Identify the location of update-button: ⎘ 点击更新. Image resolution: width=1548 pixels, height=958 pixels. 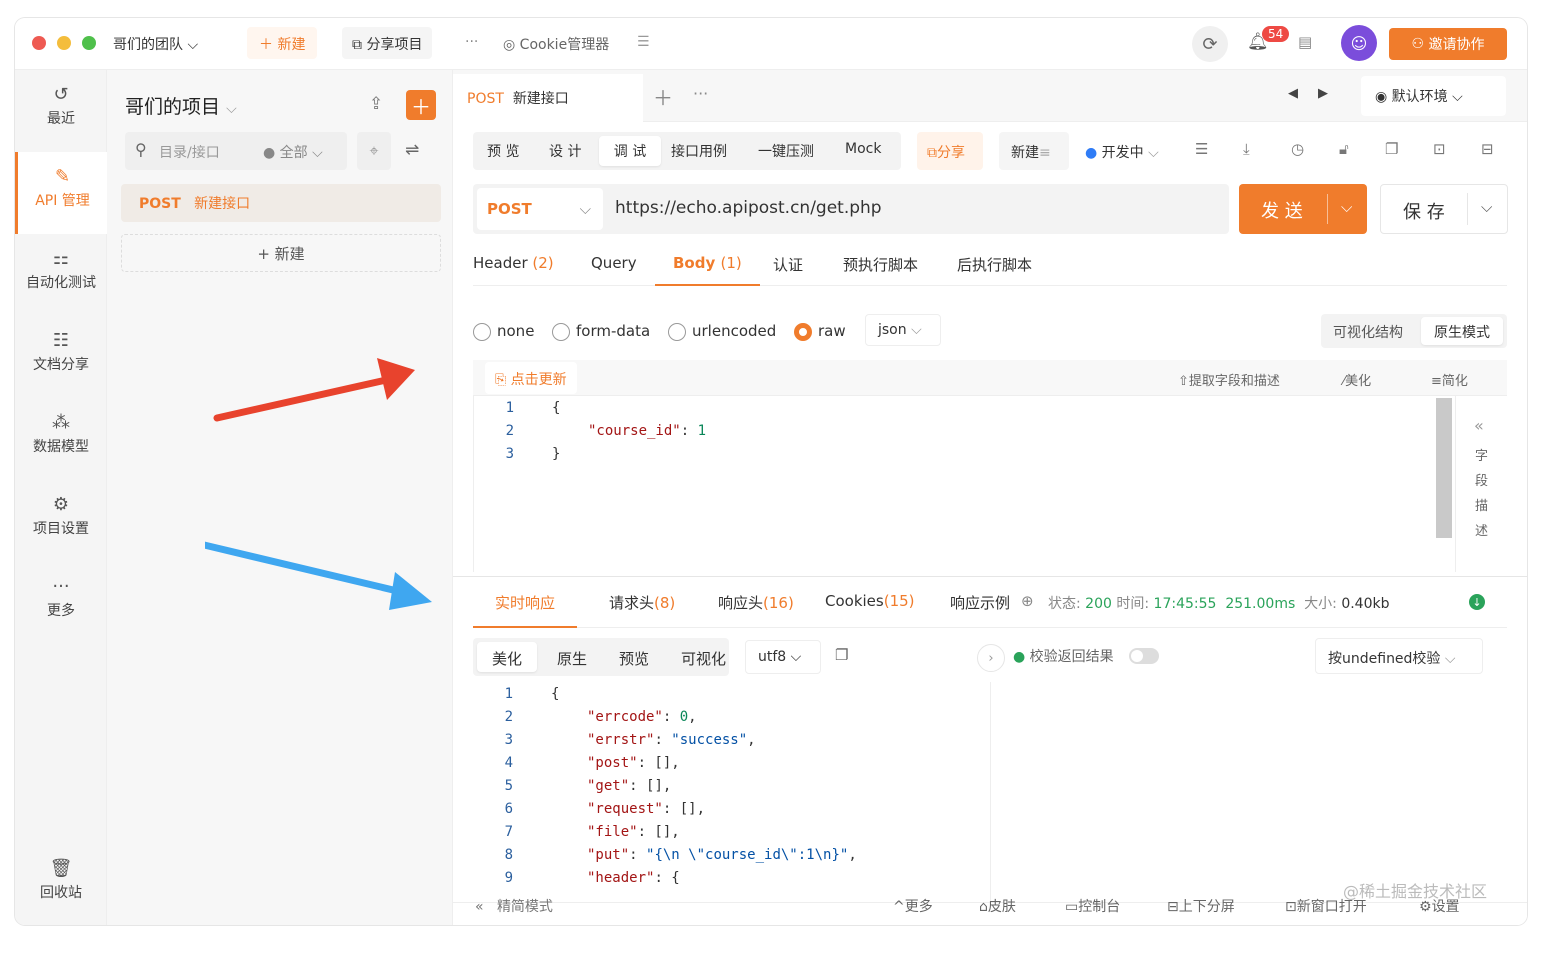
(531, 378).